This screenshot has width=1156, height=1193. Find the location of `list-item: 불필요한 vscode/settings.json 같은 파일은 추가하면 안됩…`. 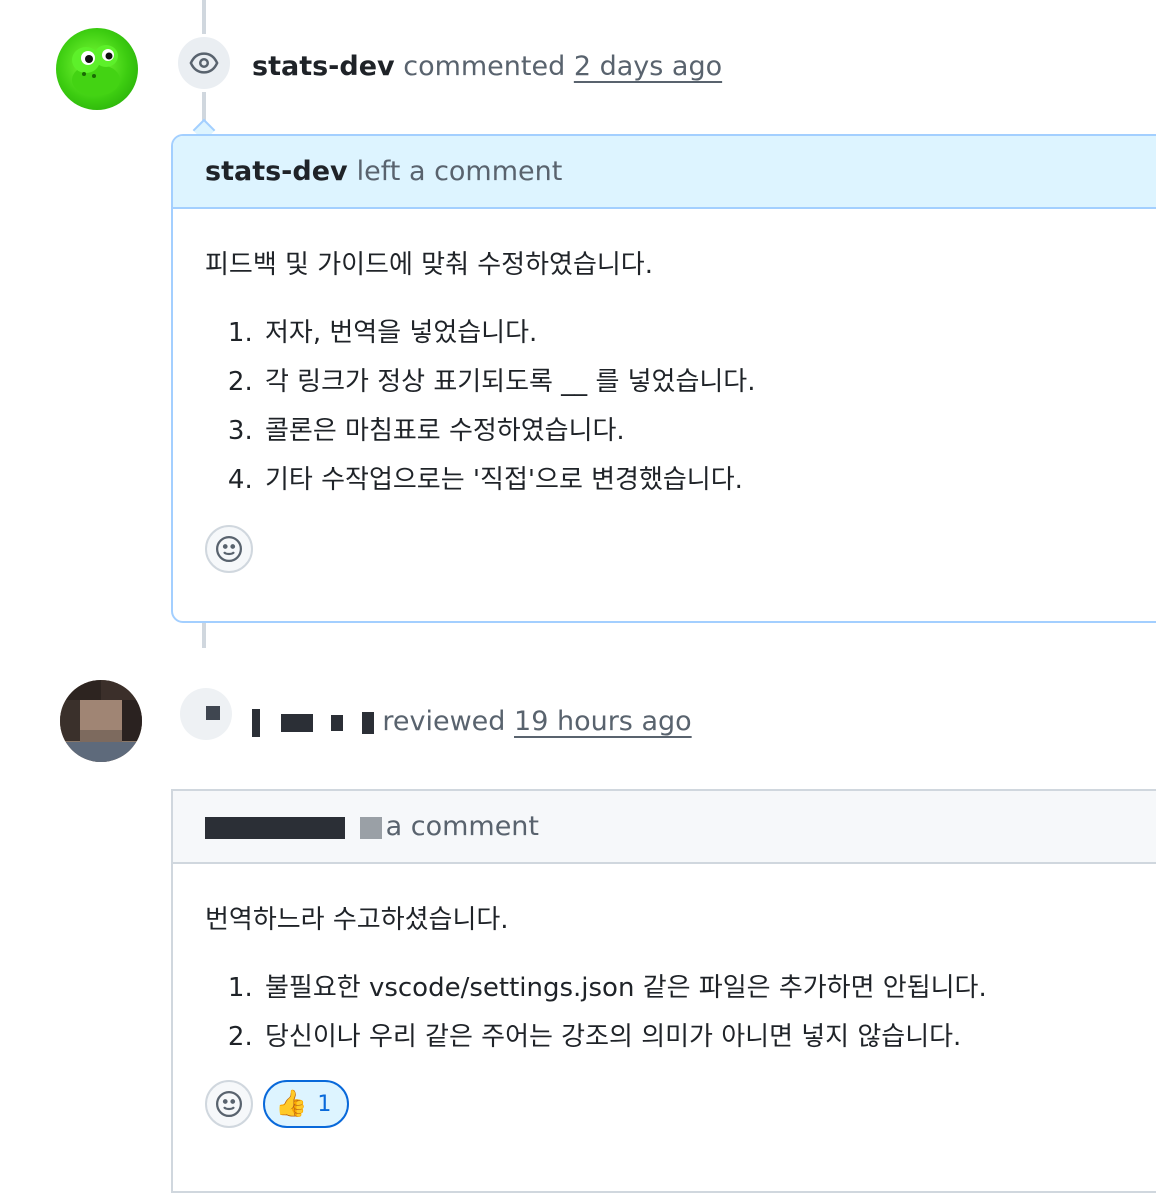

list-item: 불필요한 vscode/settings.json 같은 파일은 추가하면 안됩… is located at coordinates (706, 988).